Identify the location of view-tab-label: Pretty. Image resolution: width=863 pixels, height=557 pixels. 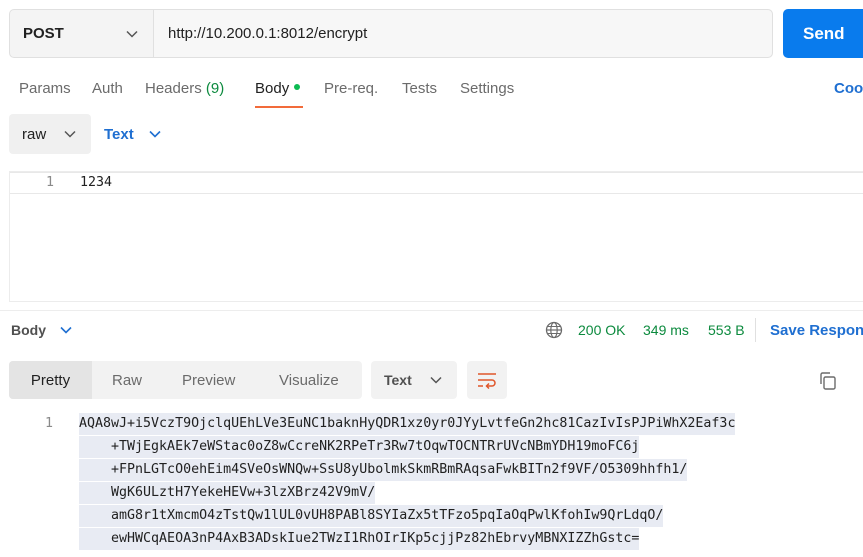
(50, 380).